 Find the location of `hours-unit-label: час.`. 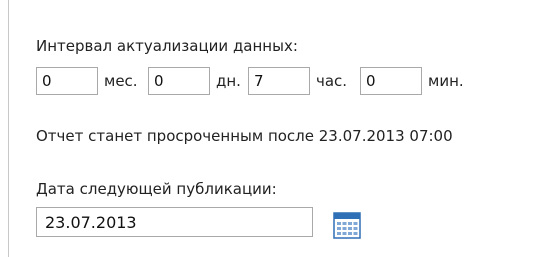

hours-unit-label: час. is located at coordinates (332, 81).